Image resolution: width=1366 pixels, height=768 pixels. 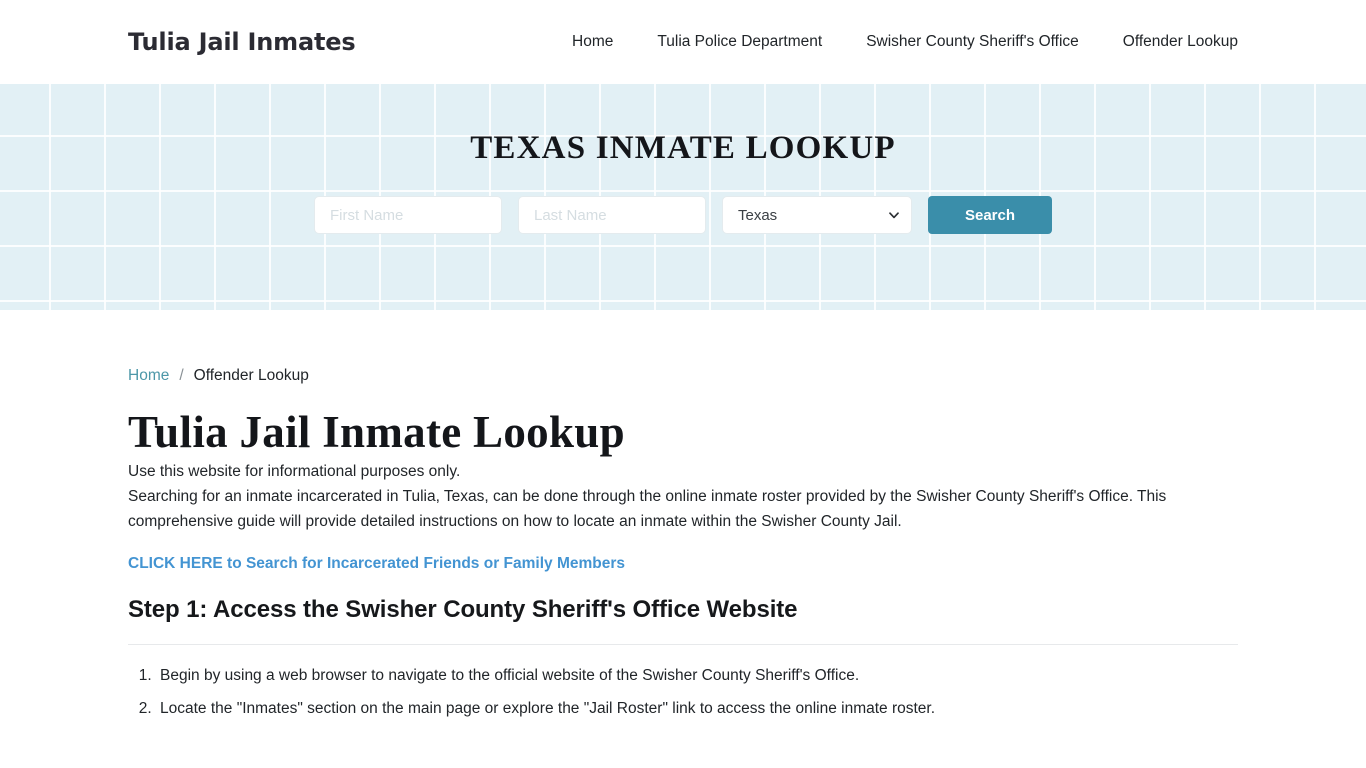 What do you see at coordinates (148, 376) in the screenshot?
I see `breadcrumb-link-home: Home` at bounding box center [148, 376].